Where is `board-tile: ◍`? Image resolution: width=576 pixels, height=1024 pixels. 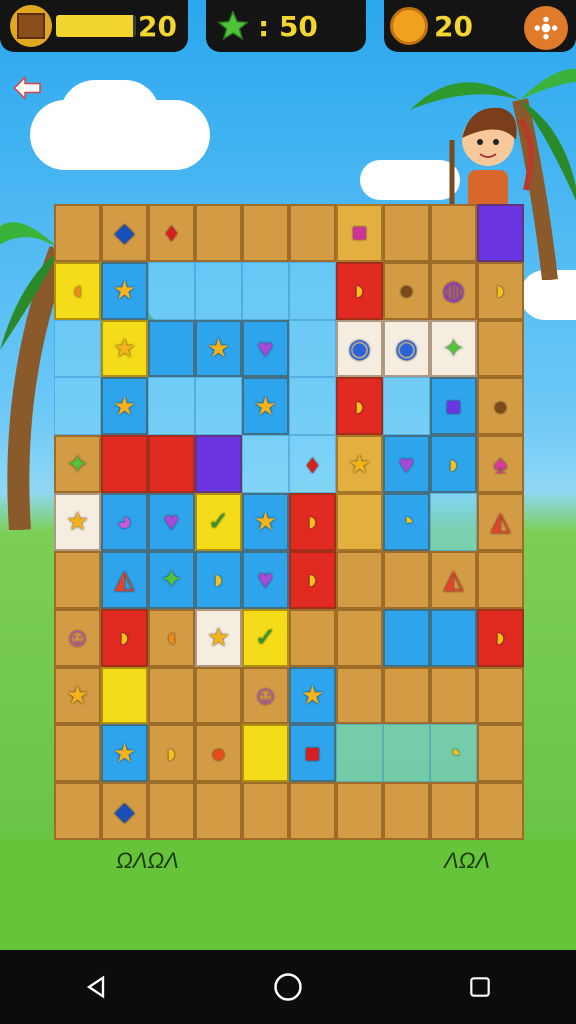
board-tile: ◍ is located at coordinates (453, 290).